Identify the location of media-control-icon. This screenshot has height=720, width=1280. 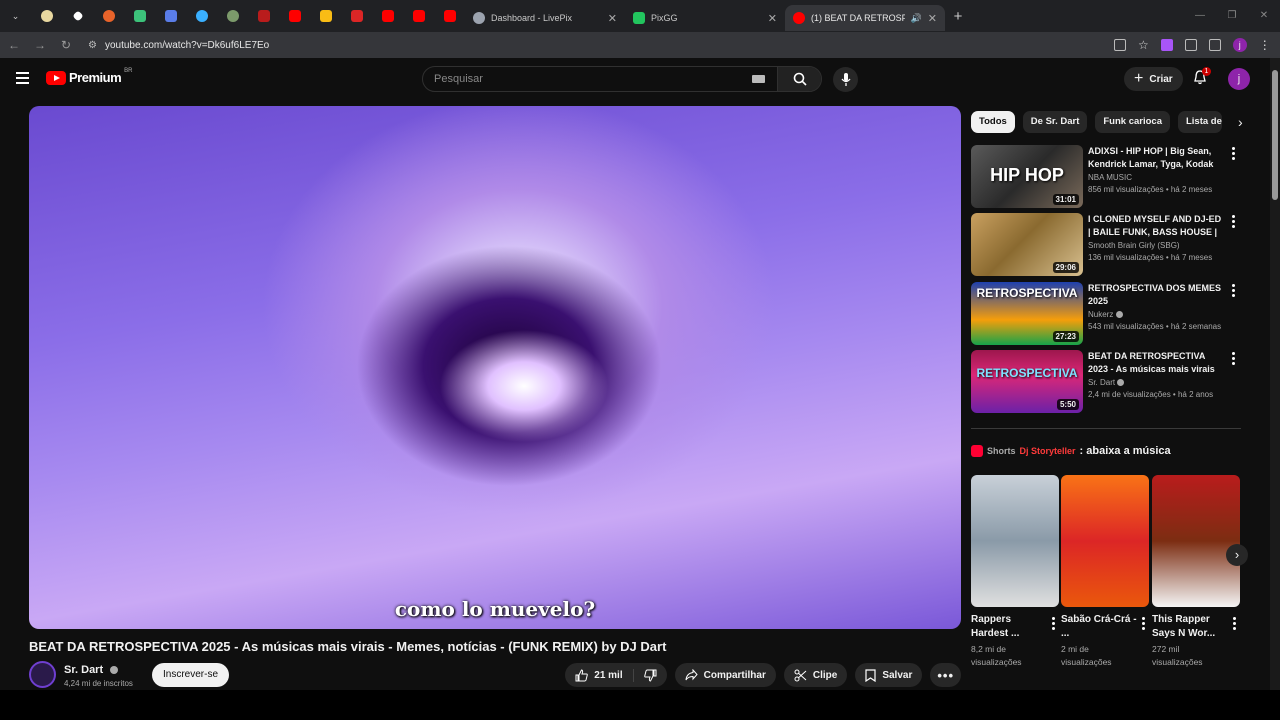
(1214, 45).